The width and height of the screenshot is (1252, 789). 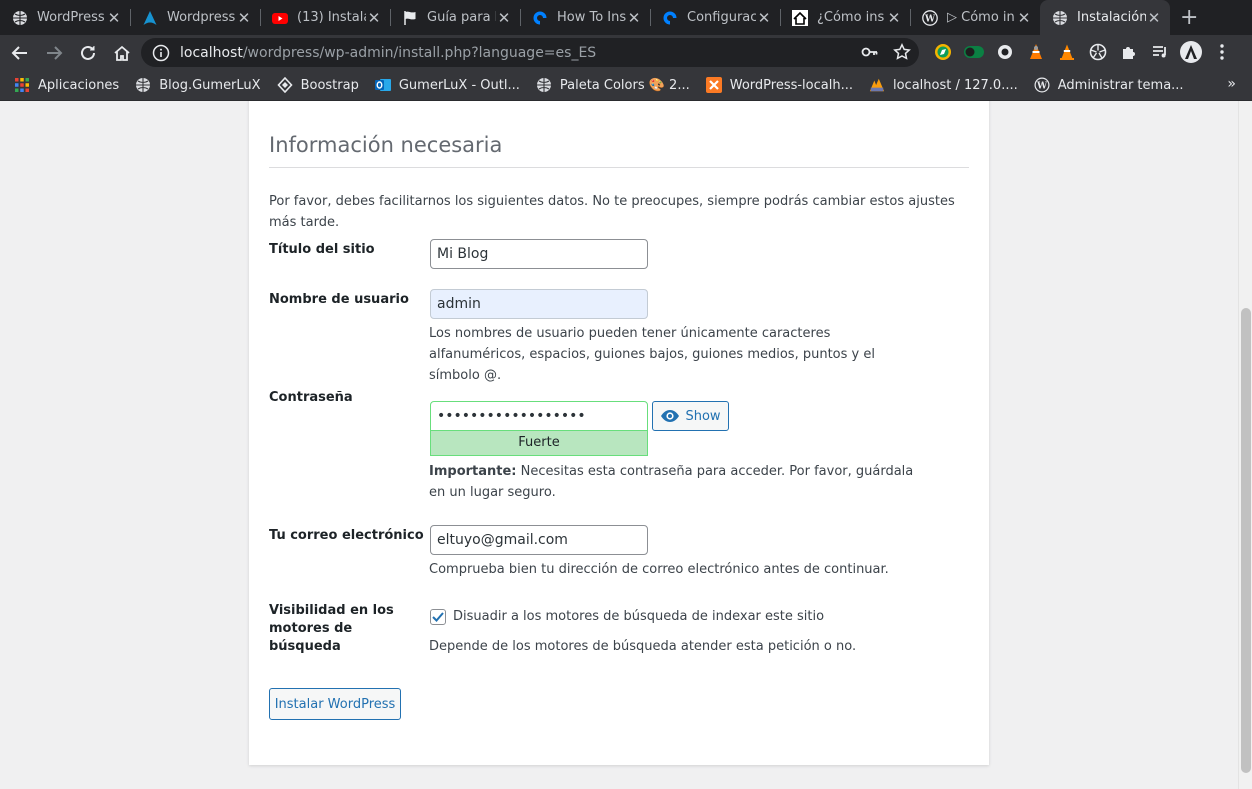 I want to click on browser-tab-active: Instalación ✕, so click(x=1105, y=17).